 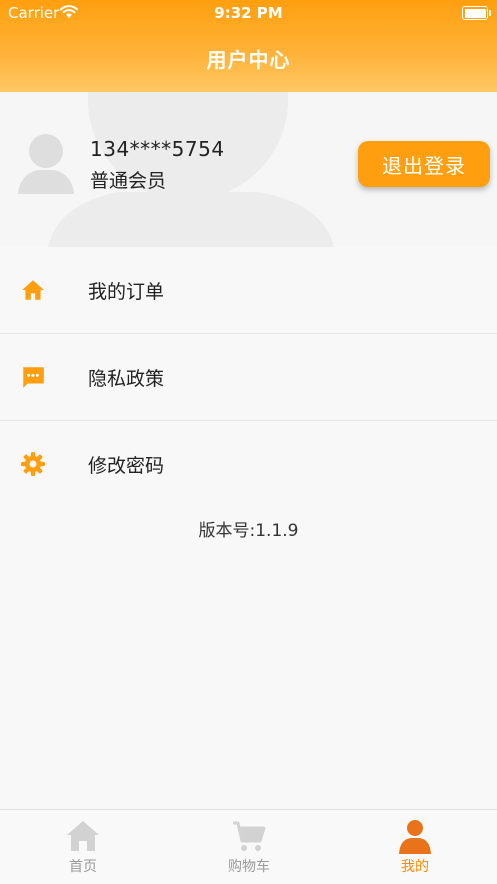 I want to click on membership-level: 普通会员, so click(x=128, y=181).